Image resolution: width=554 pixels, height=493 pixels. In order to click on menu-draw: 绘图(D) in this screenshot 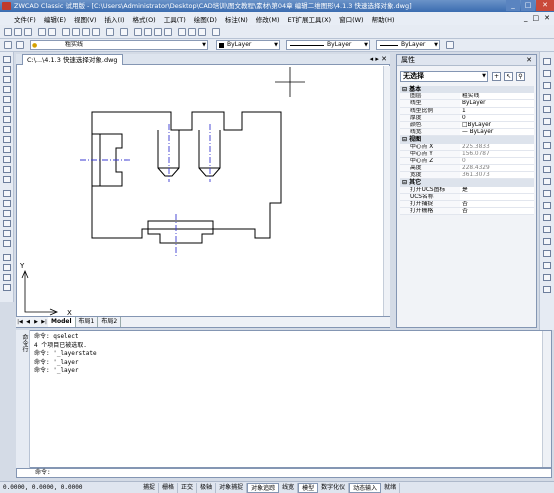, I will do `click(205, 19)`.